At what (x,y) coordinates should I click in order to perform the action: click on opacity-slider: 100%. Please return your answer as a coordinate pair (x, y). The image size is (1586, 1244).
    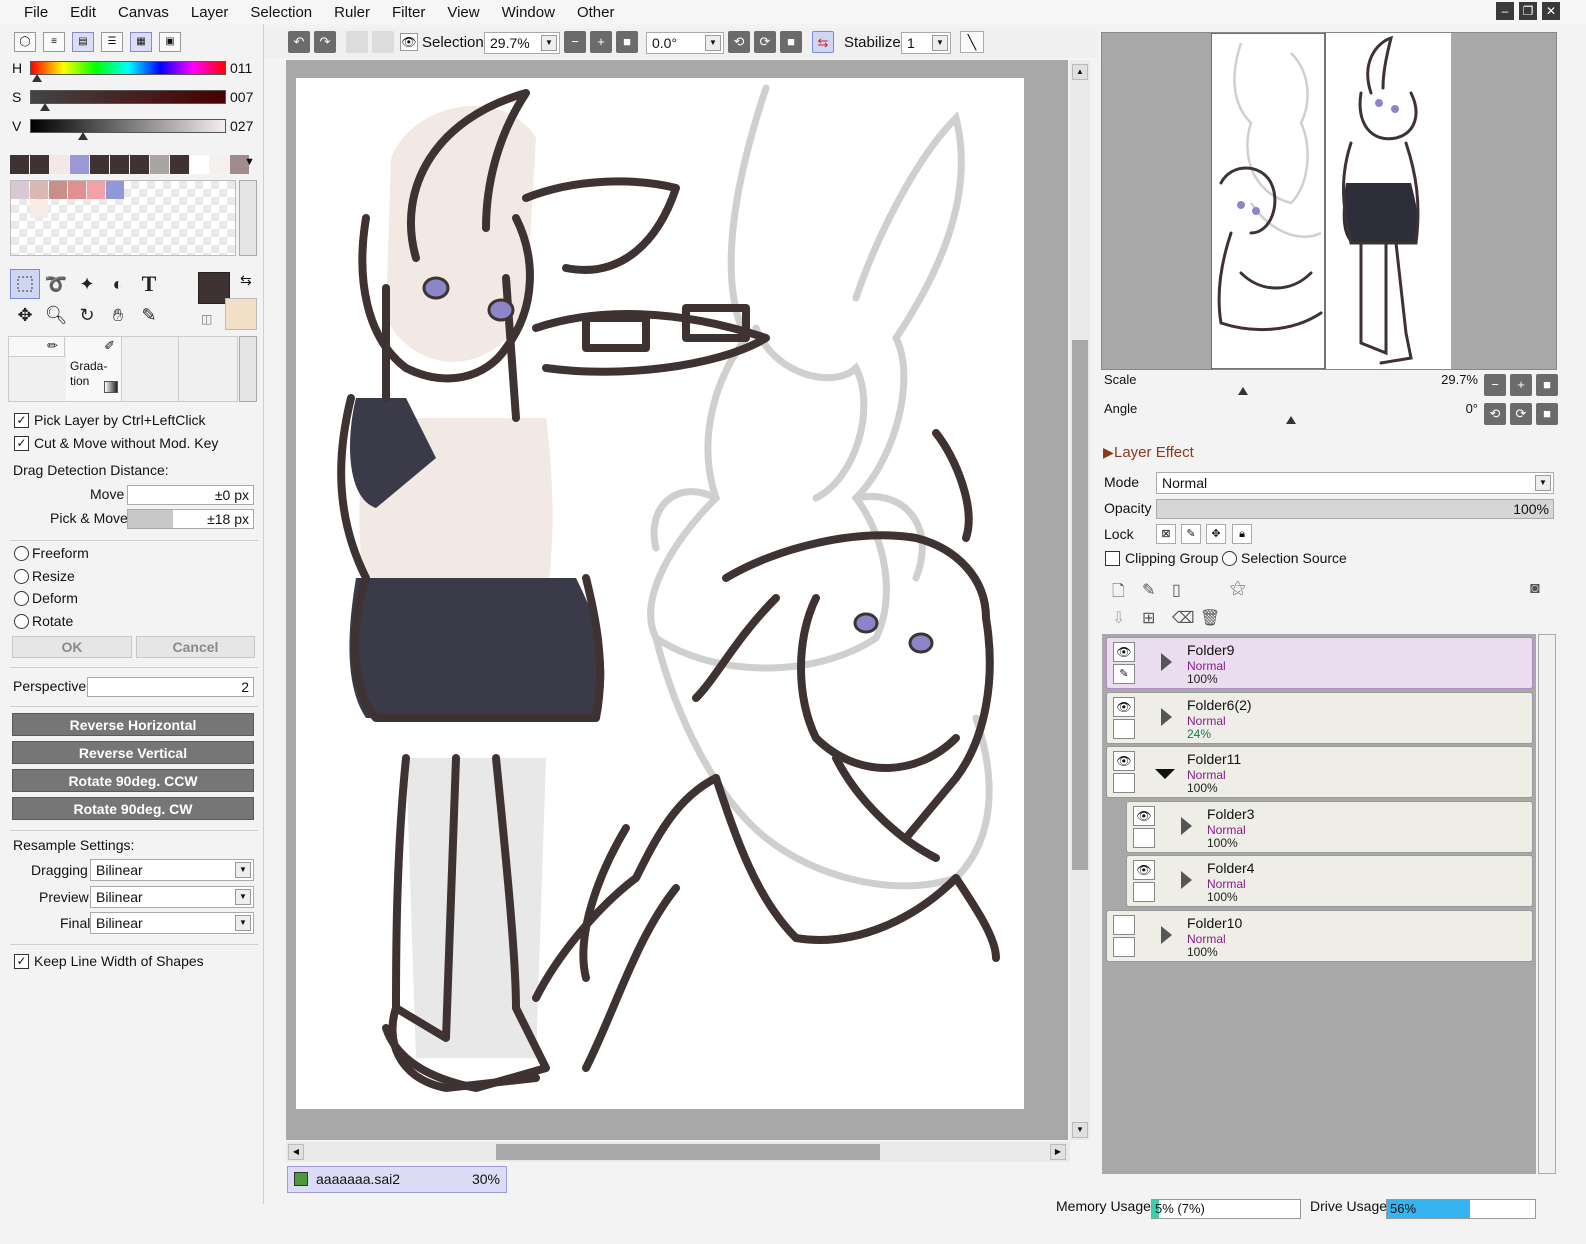
    Looking at the image, I should click on (1355, 509).